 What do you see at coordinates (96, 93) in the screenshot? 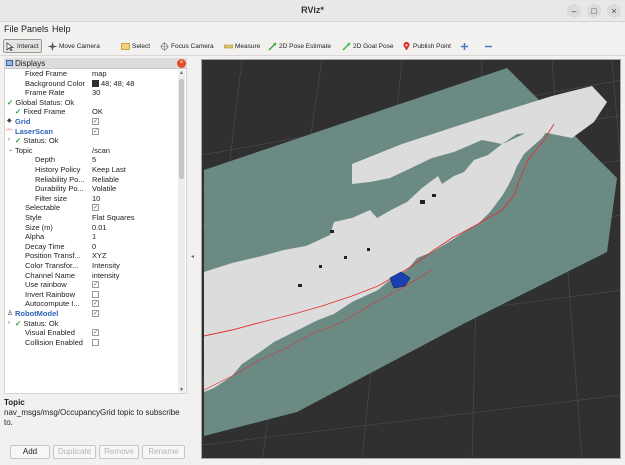
I see `row-value: 30` at bounding box center [96, 93].